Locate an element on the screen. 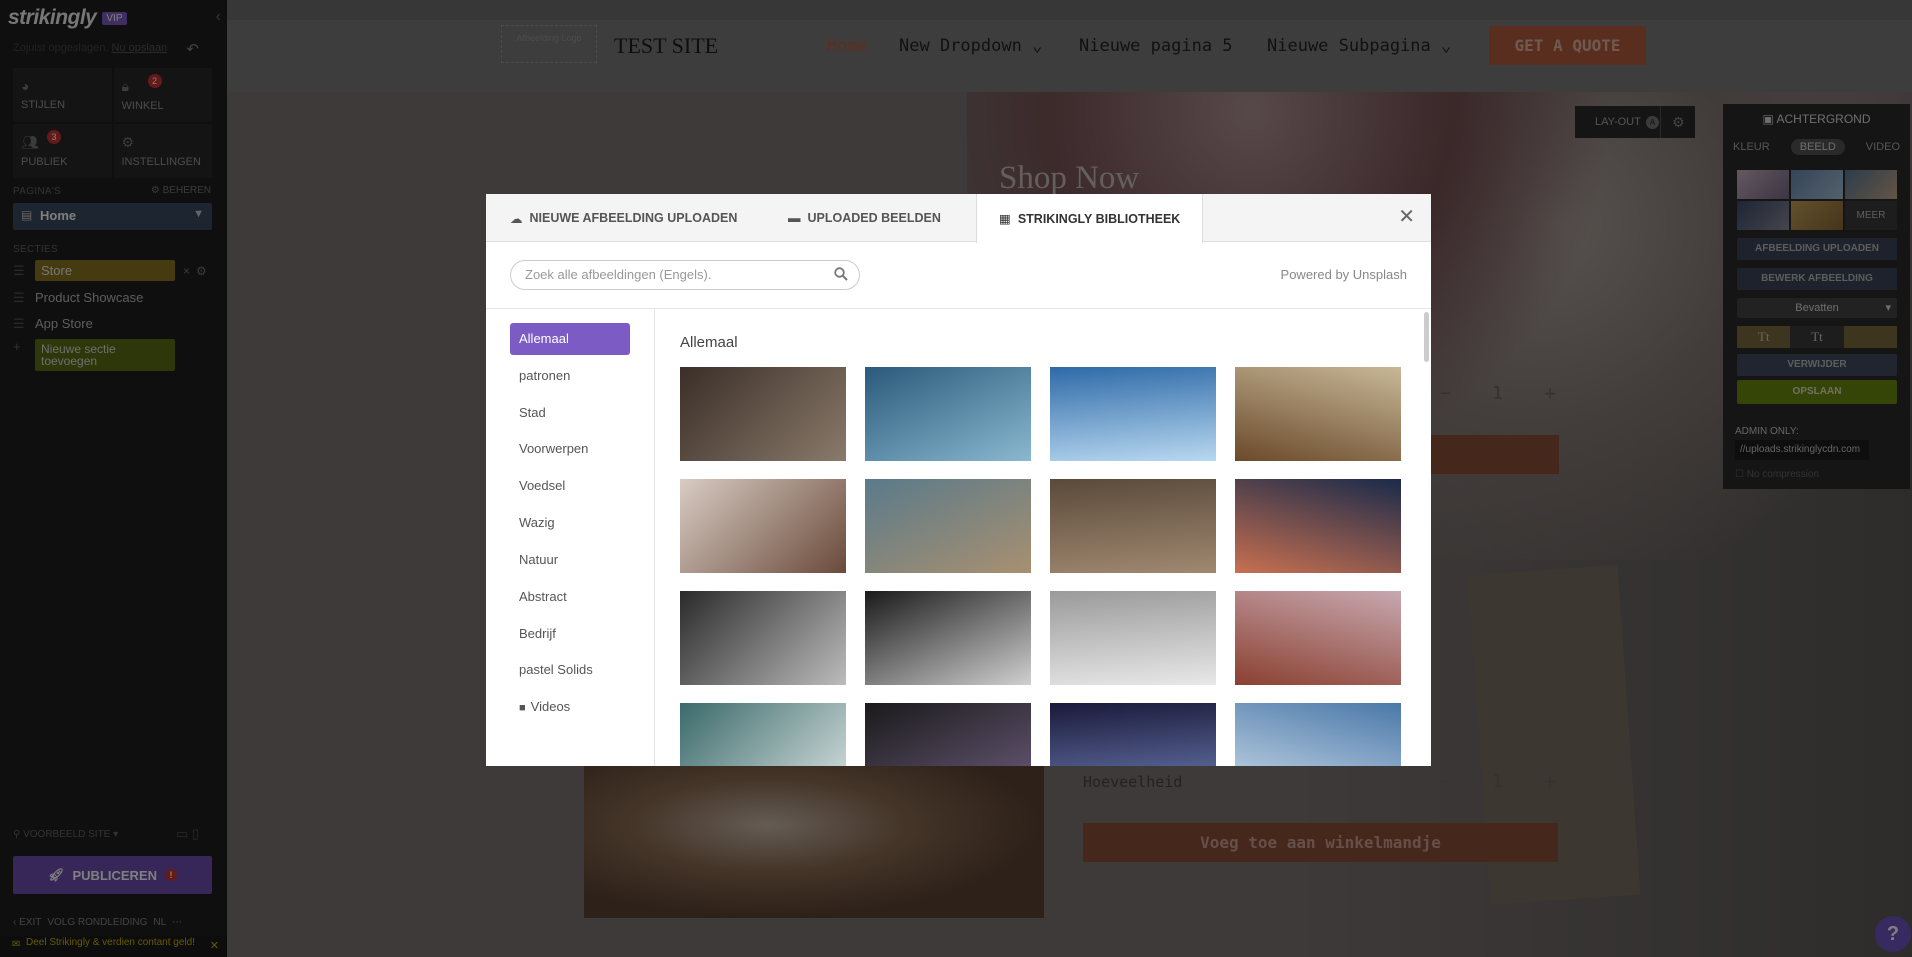 The height and width of the screenshot is (957, 1912). thumbnail-glass-gherkin-tower is located at coordinates (763, 734).